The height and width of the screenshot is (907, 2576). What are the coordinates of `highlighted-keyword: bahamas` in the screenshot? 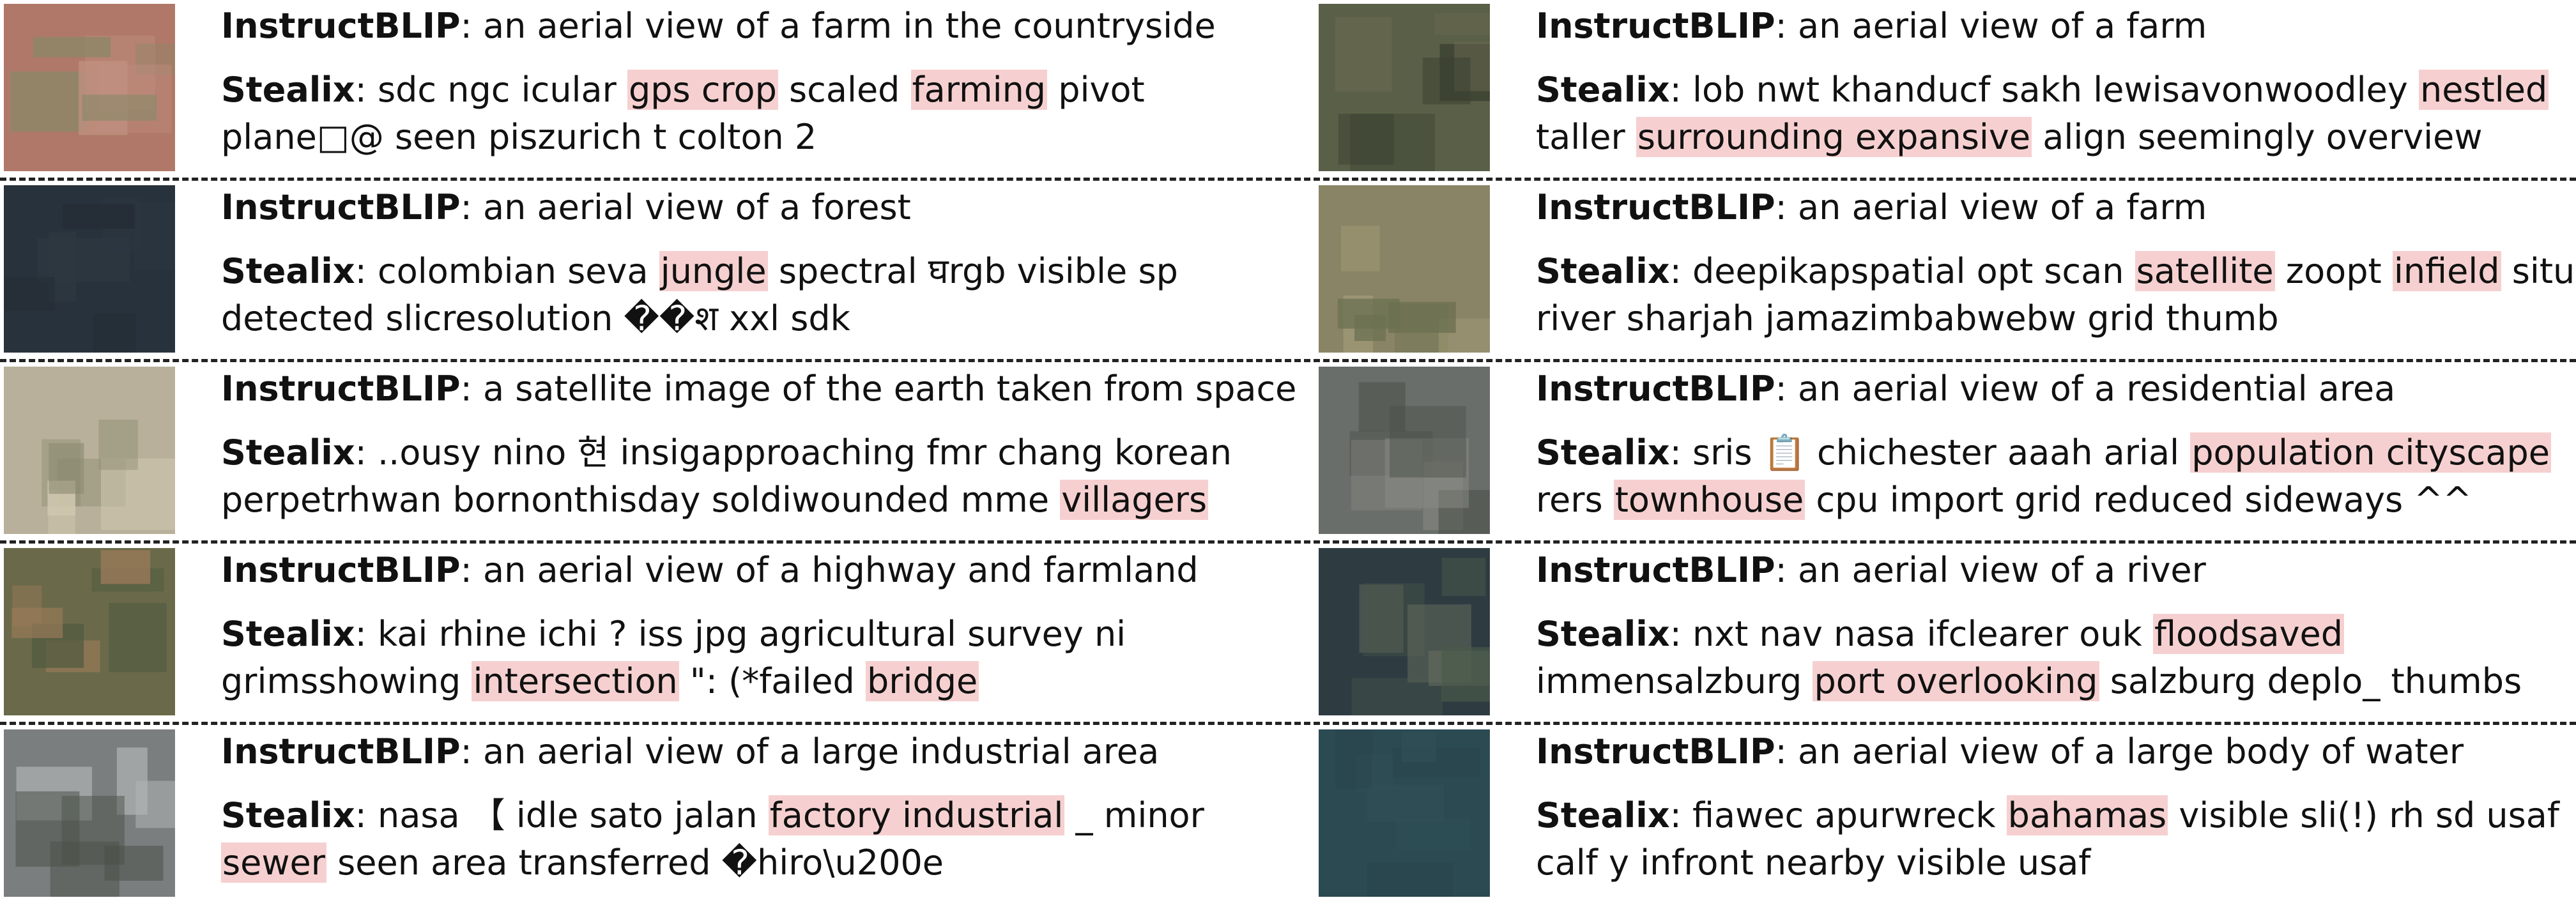 It's located at (2087, 815).